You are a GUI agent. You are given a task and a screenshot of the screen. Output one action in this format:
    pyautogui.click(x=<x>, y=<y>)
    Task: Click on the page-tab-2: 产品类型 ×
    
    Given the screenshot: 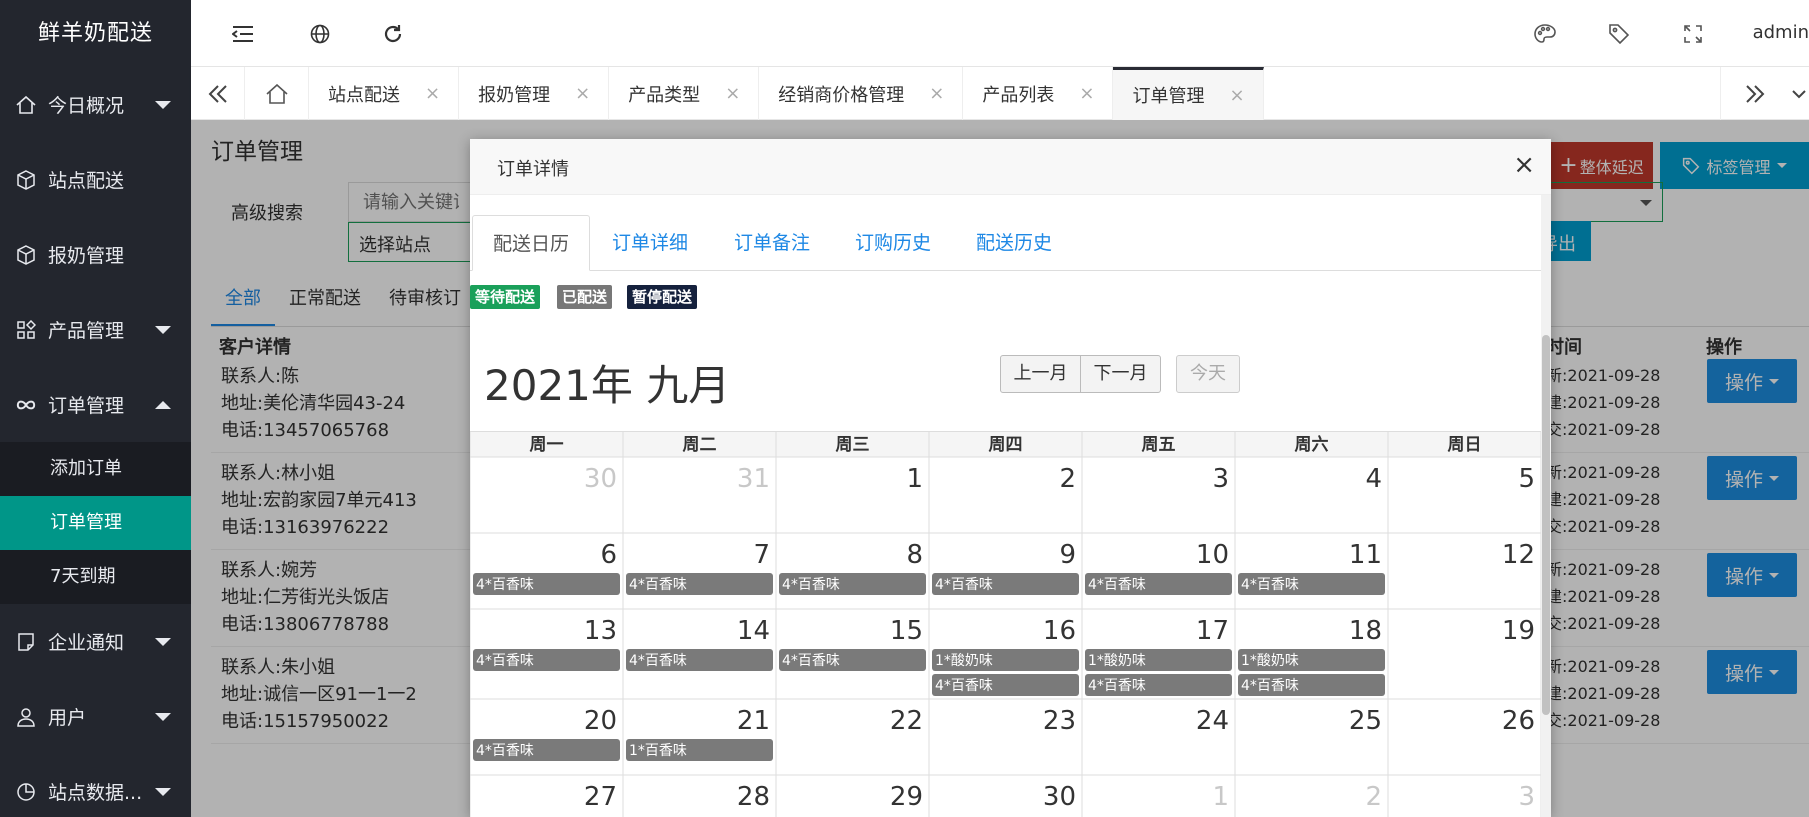 What is the action you would take?
    pyautogui.click(x=684, y=93)
    